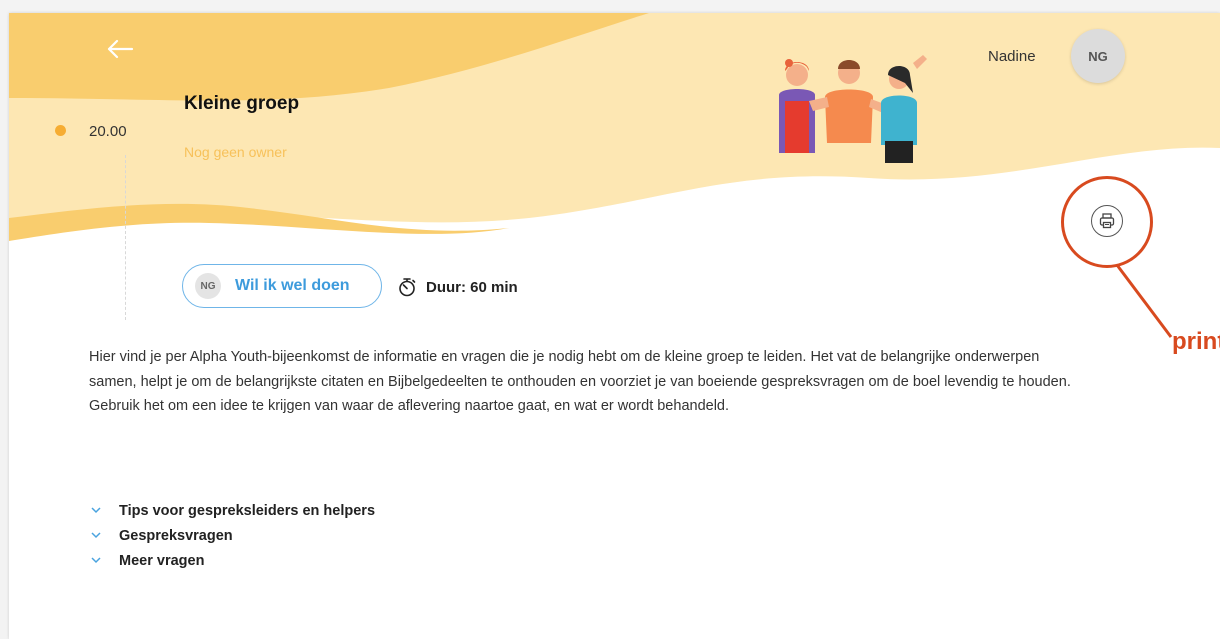  Describe the element at coordinates (60, 130) in the screenshot. I see `timeline-dot` at that location.